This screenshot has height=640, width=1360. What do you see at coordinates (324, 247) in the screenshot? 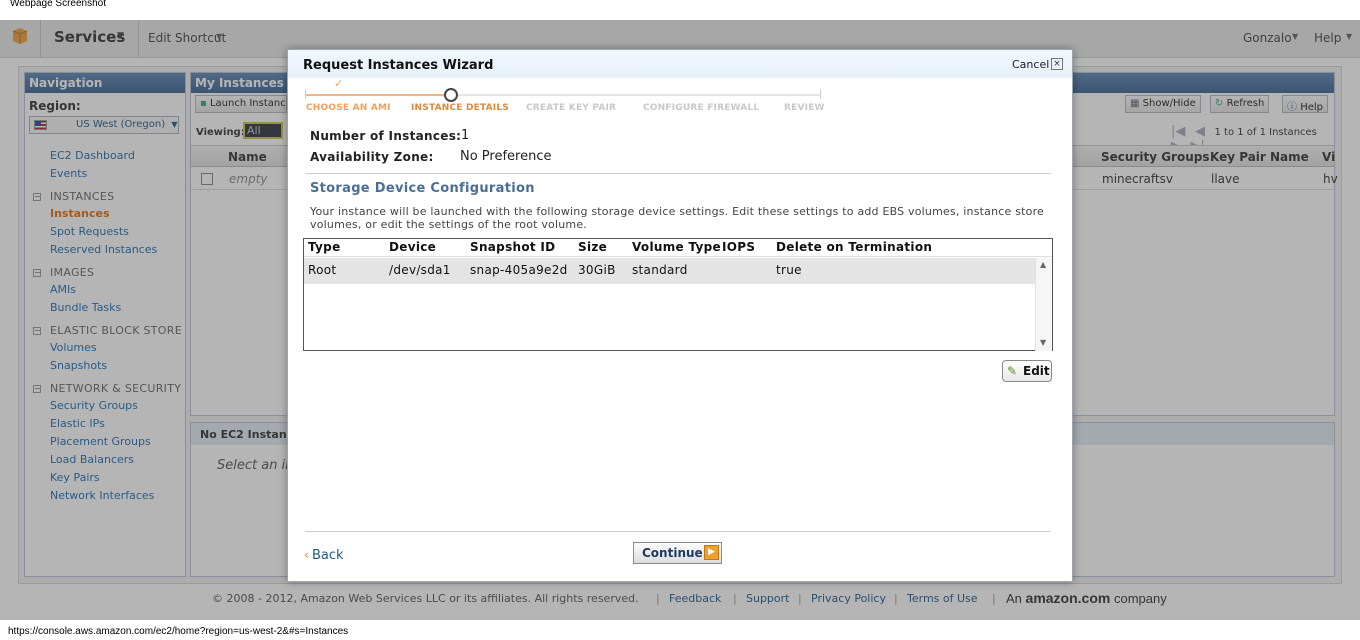
I see `col-type: Type` at bounding box center [324, 247].